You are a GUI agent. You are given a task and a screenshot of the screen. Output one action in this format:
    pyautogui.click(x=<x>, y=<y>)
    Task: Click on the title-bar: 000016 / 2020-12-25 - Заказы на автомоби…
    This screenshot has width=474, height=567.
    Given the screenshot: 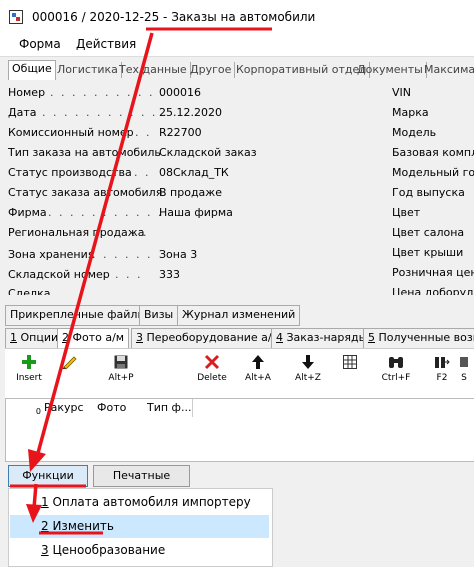 What is the action you would take?
    pyautogui.click(x=237, y=17)
    